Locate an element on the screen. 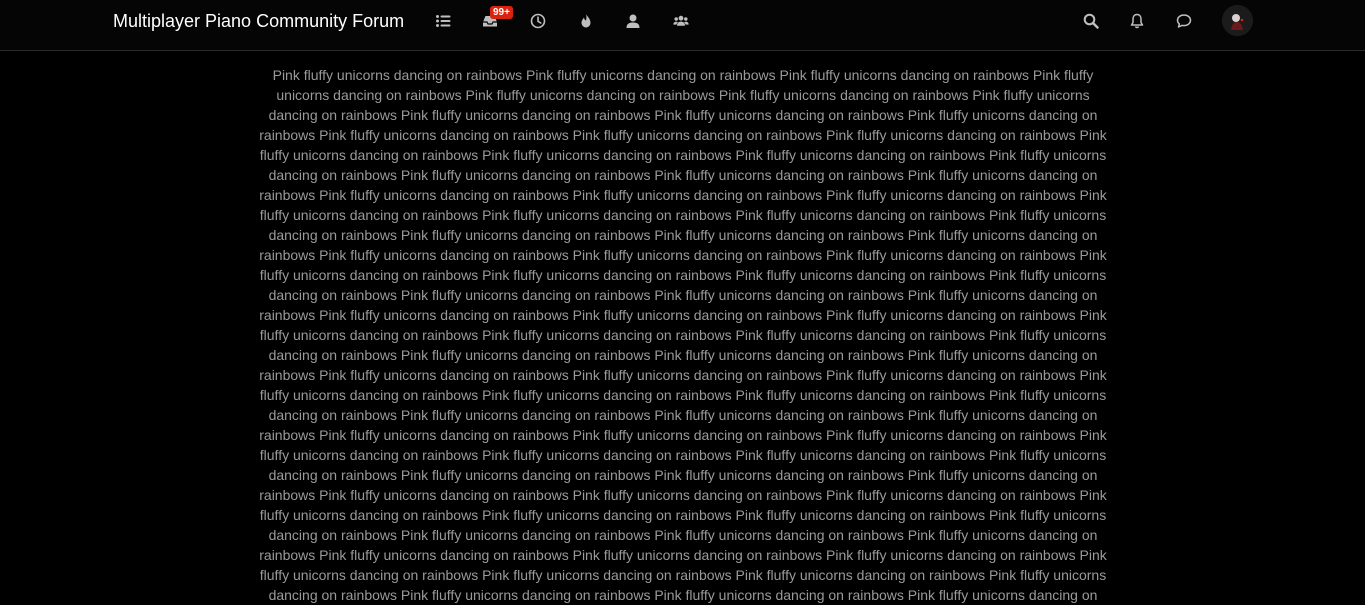  list-icon is located at coordinates (443, 21).